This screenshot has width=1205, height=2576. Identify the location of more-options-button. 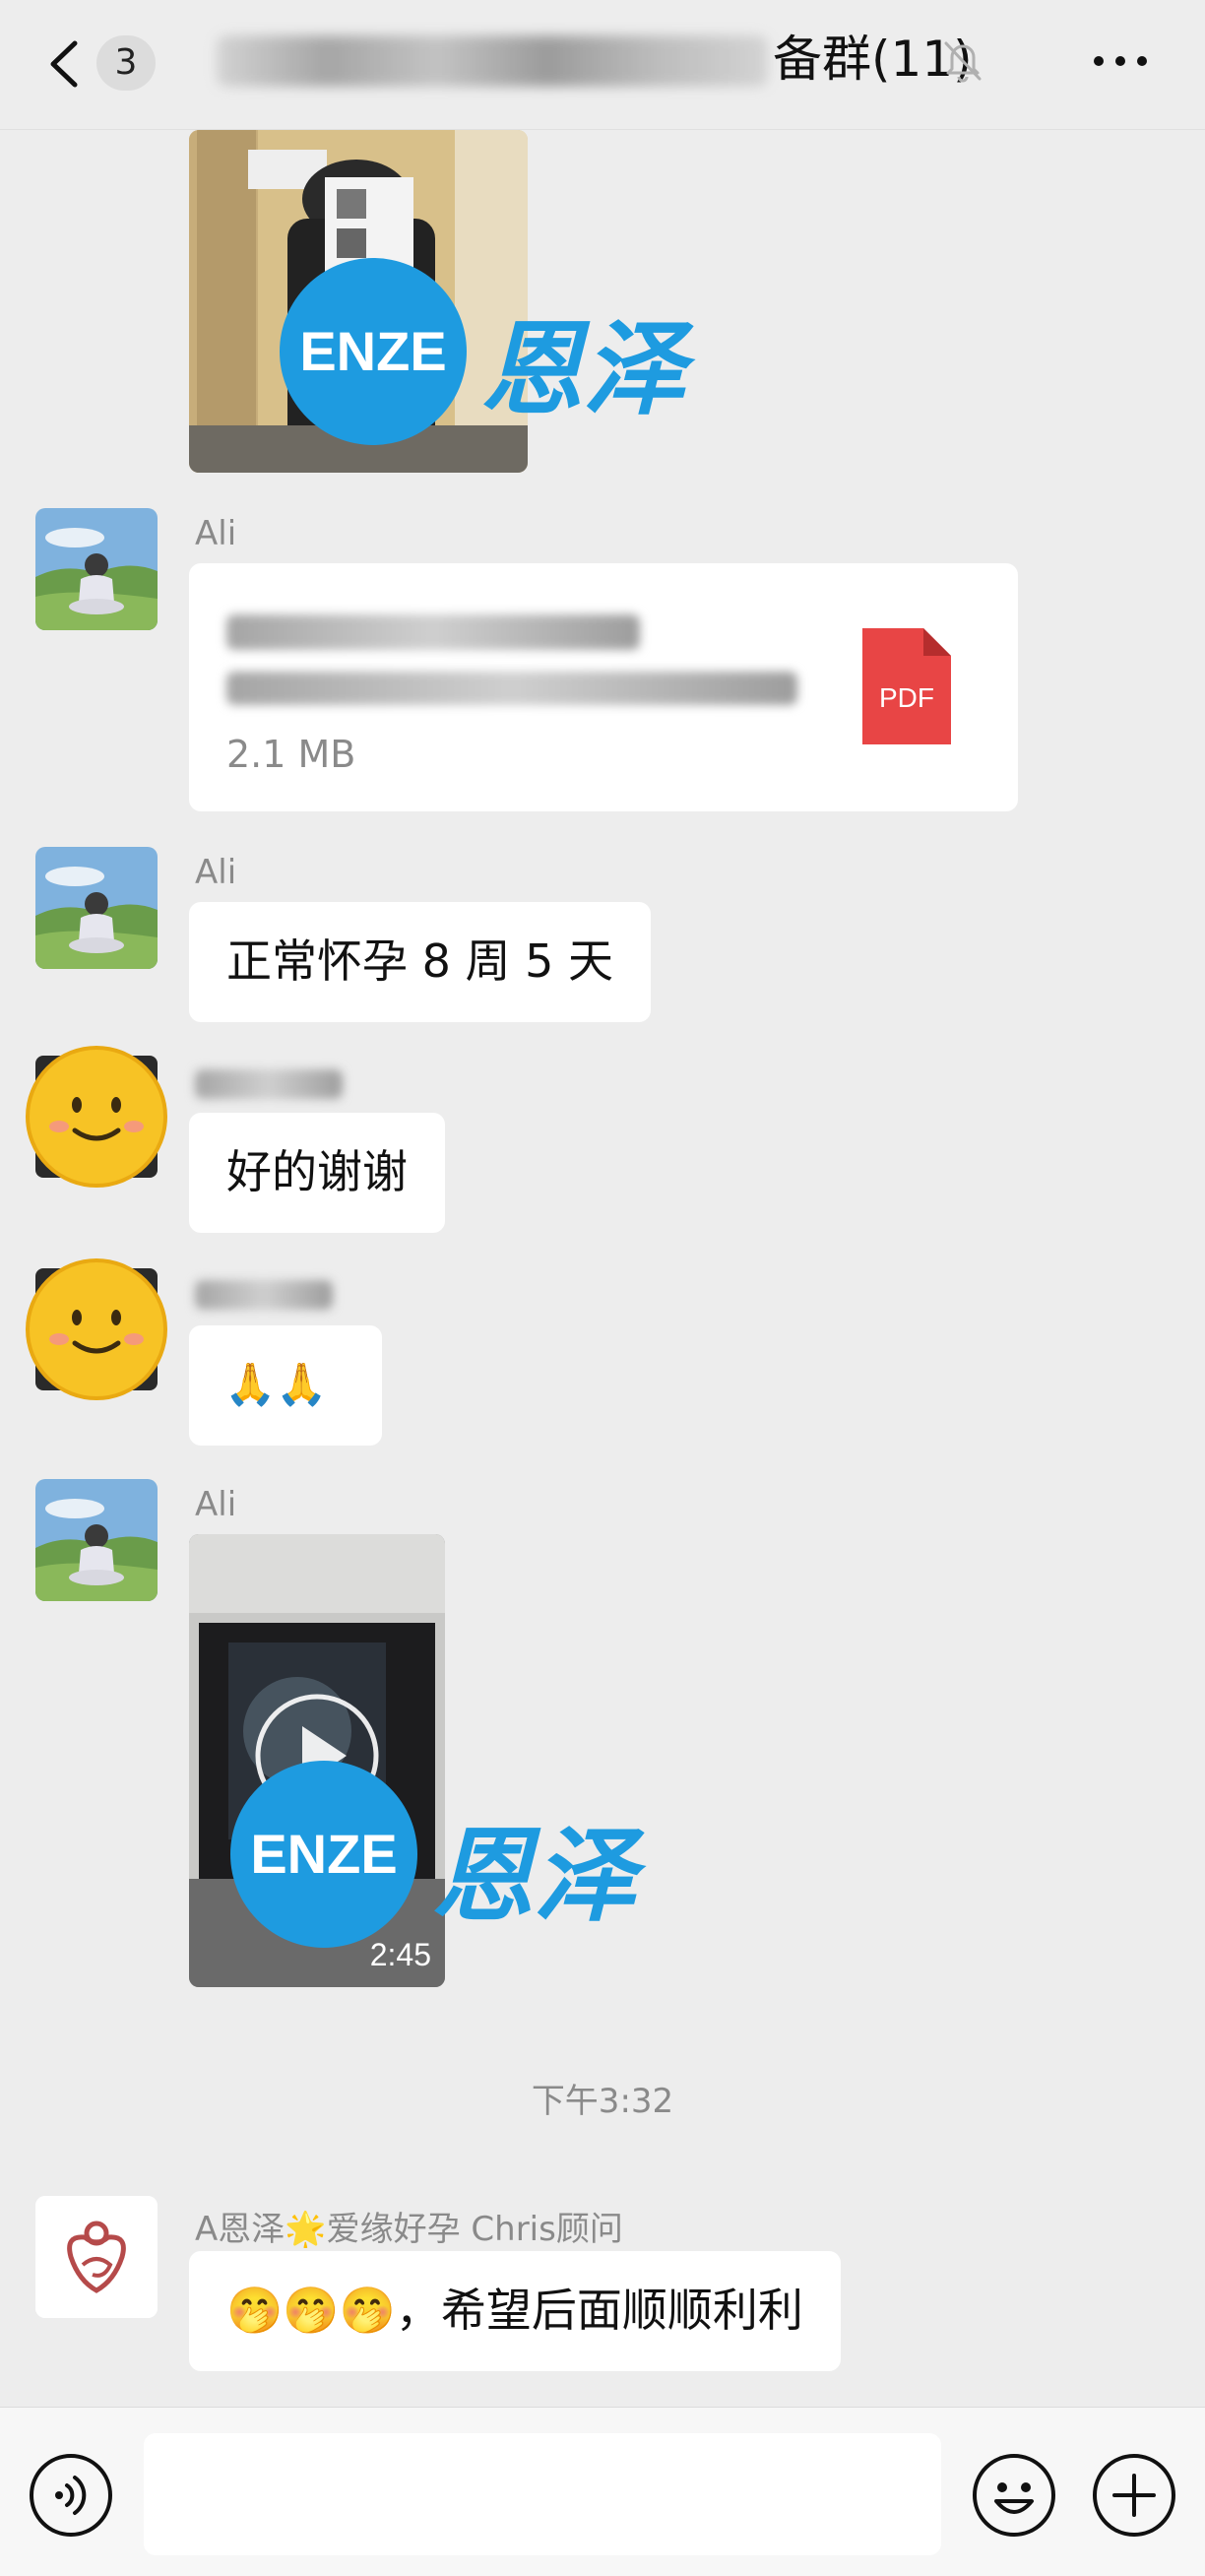
(1122, 61).